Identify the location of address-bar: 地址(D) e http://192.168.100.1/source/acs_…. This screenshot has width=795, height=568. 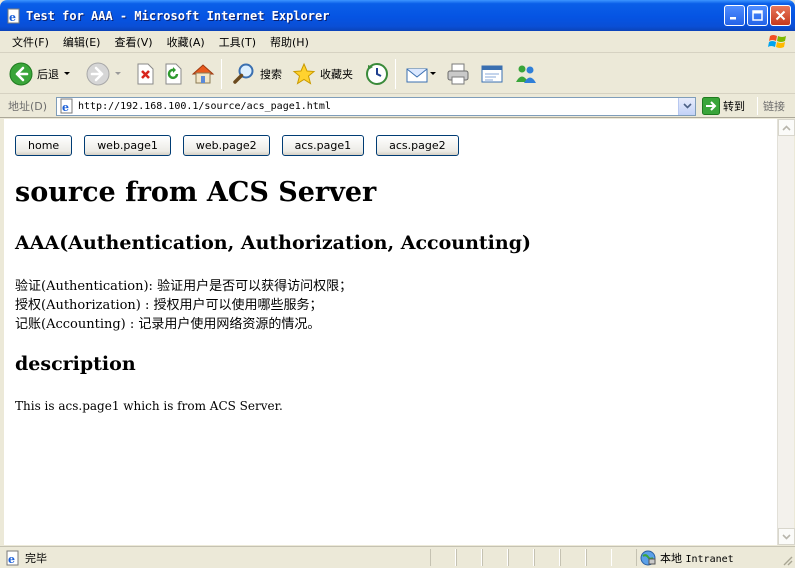
(397, 106).